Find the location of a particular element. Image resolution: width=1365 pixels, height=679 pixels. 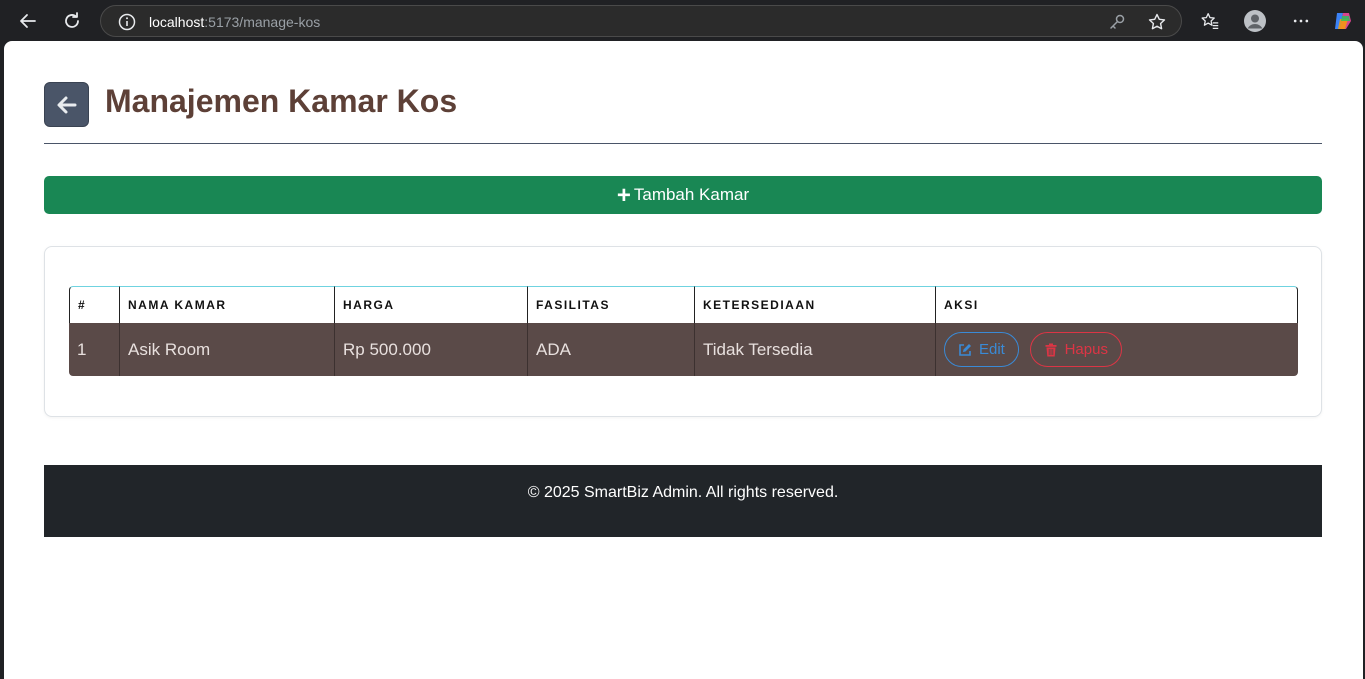

cell-harga: Rp 500.000 is located at coordinates (431, 349).